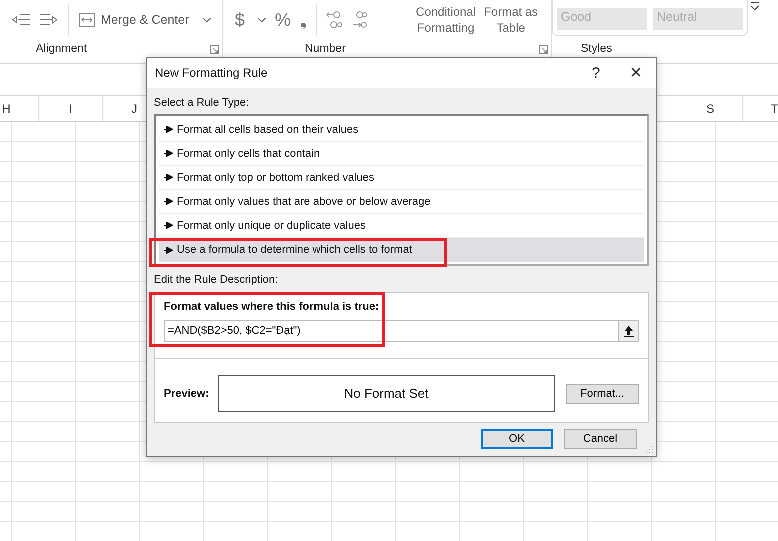  Describe the element at coordinates (391, 331) in the screenshot. I see `formula-field: =AND($B2>50, $C2="Đạt")` at that location.